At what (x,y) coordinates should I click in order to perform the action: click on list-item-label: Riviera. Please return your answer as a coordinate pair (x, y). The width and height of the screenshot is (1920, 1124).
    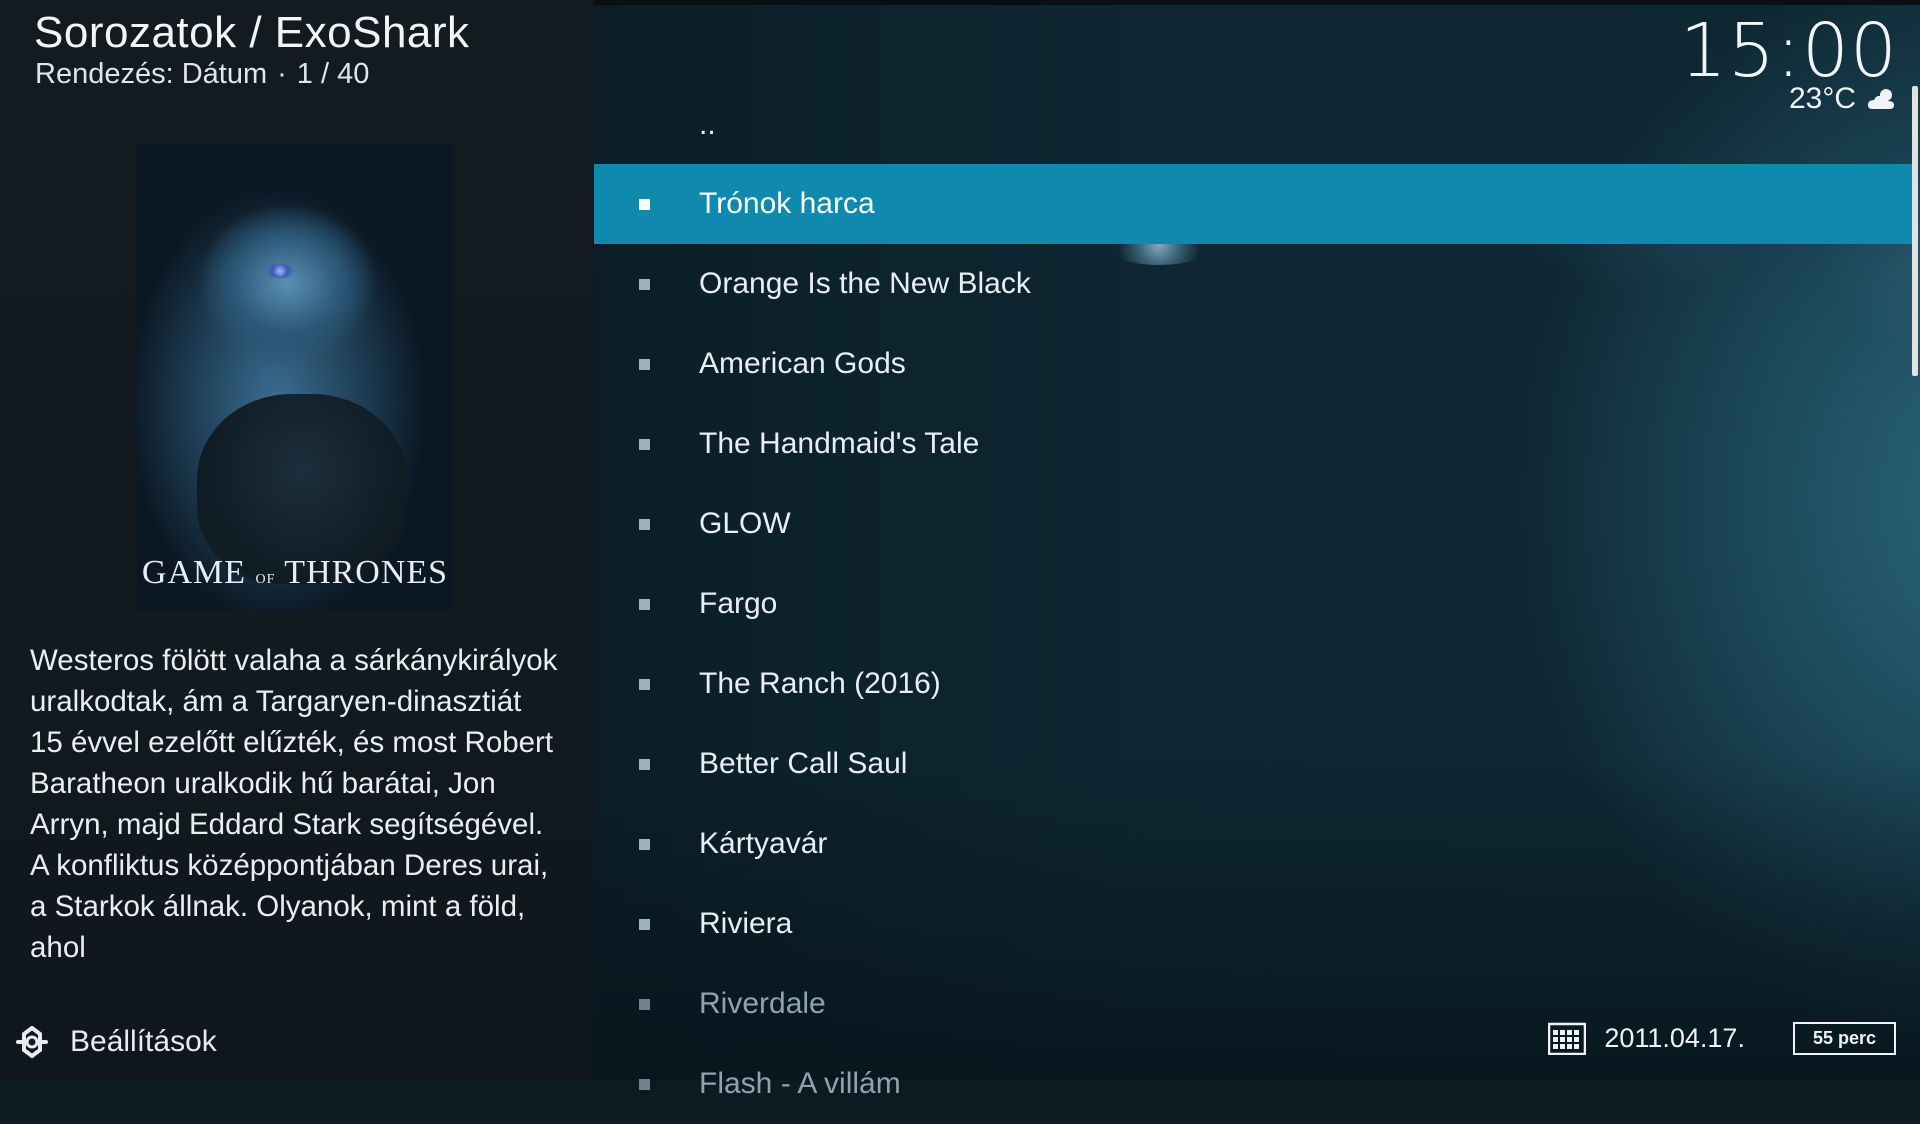
    Looking at the image, I should click on (746, 923).